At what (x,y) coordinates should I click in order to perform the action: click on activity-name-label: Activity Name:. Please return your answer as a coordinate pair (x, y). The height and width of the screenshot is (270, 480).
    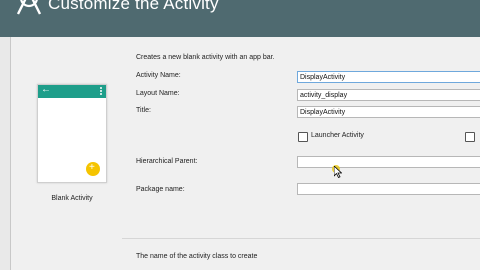
    Looking at the image, I should click on (158, 75).